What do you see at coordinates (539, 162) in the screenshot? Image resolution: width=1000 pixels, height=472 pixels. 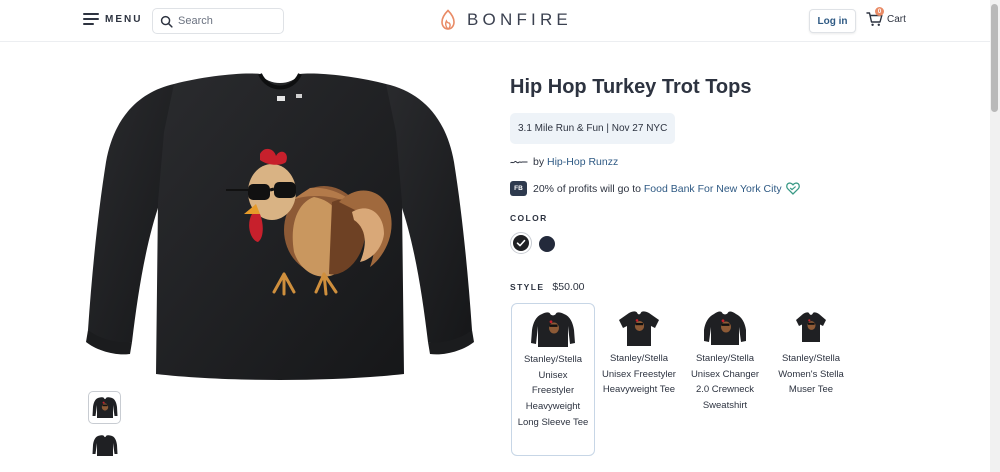 I see `byline-prefix: by` at bounding box center [539, 162].